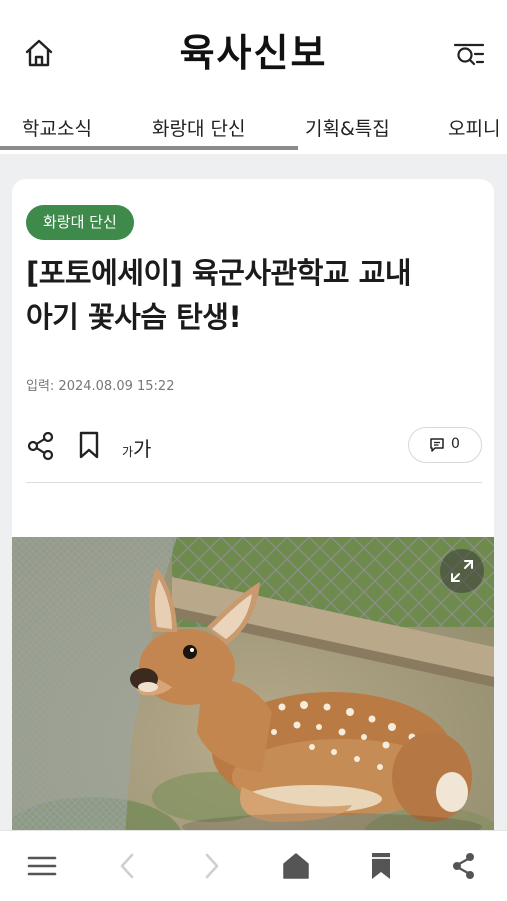 The image size is (507, 901). I want to click on publish-date: 입력: 2024.08.09 15:22, so click(100, 386).